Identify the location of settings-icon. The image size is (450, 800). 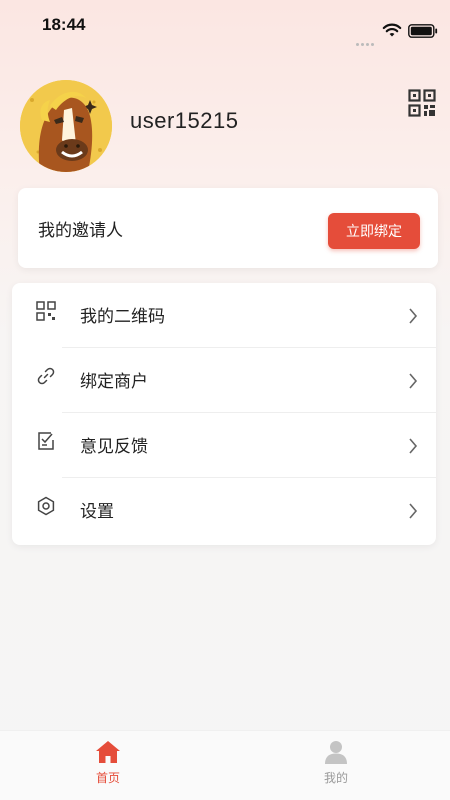
(46, 506).